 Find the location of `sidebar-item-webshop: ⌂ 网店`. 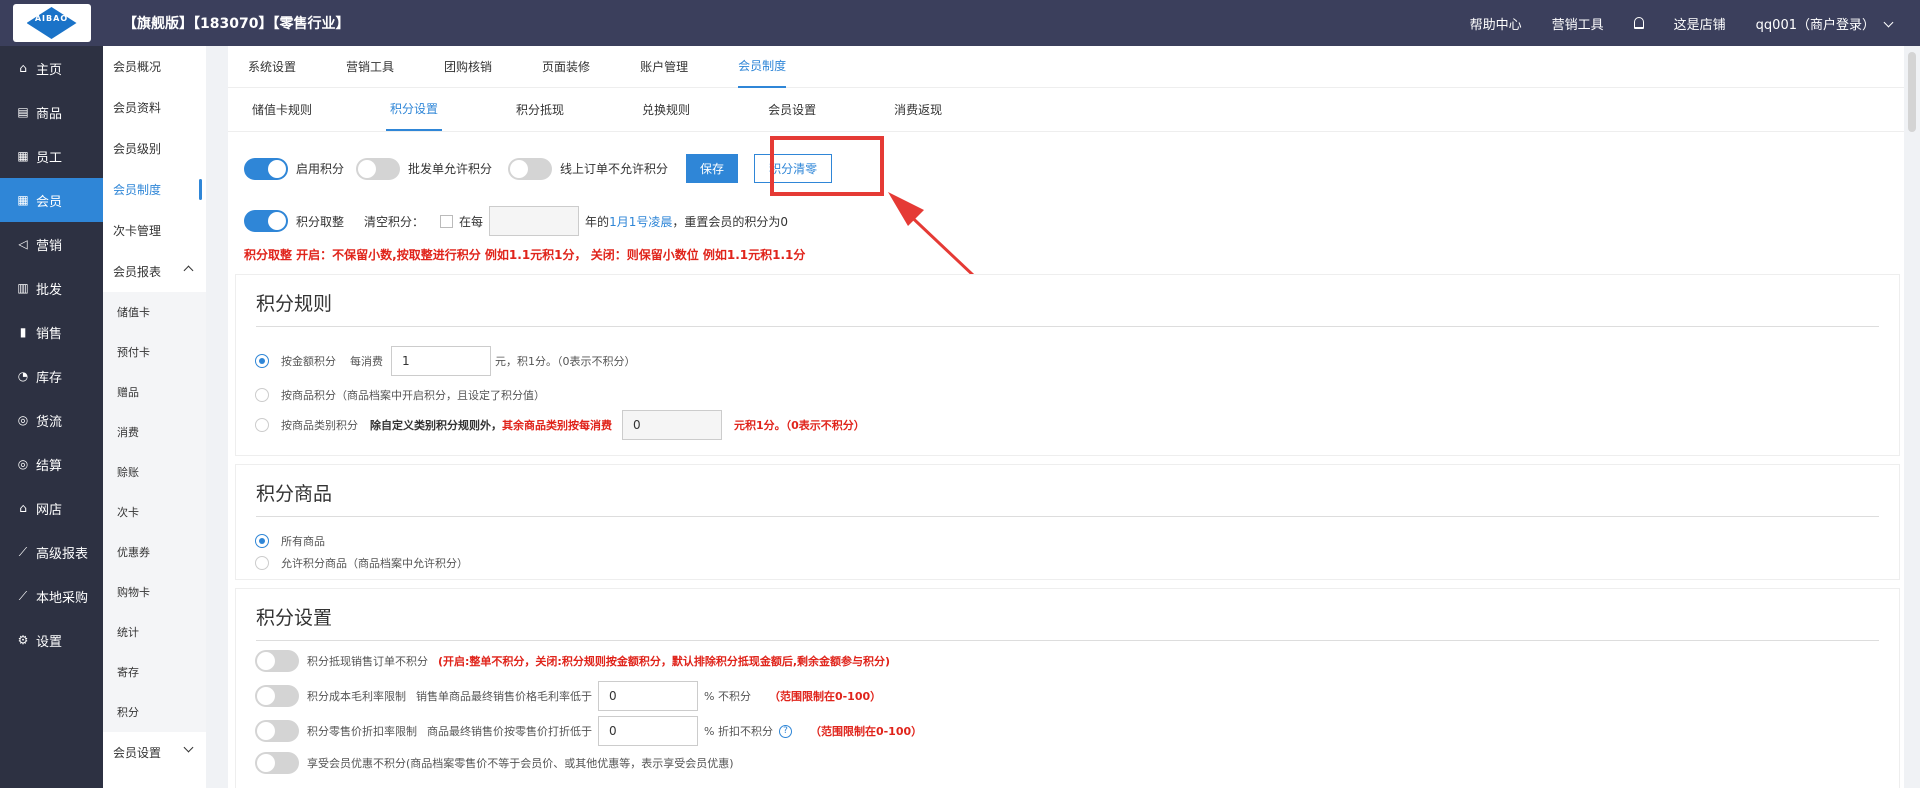

sidebar-item-webshop: ⌂ 网店 is located at coordinates (51, 508).